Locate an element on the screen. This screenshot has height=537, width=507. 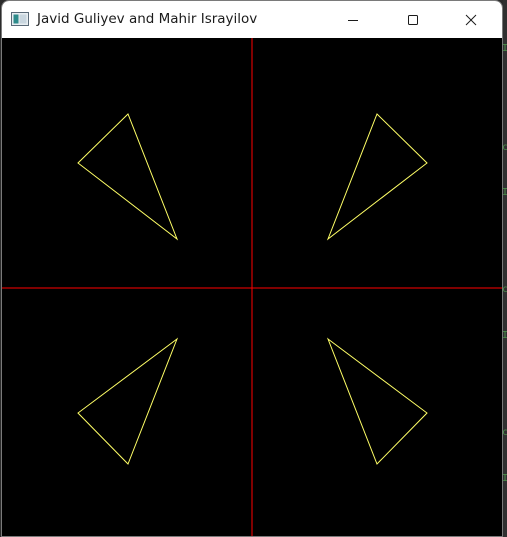
close-button is located at coordinates (471, 19).